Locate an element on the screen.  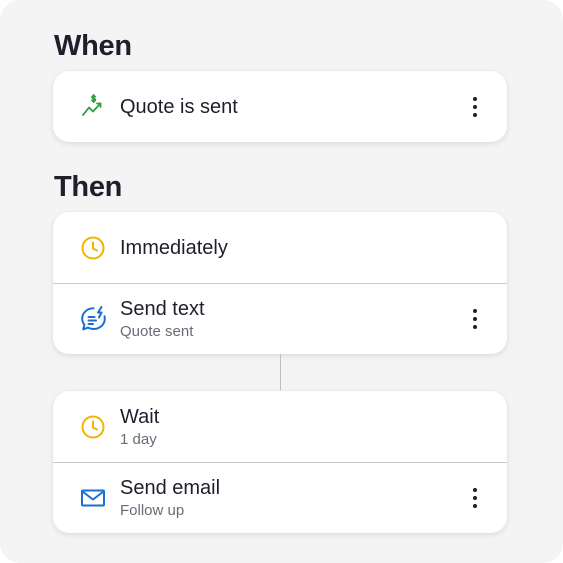
step-1-action-label: Send text is located at coordinates (162, 309).